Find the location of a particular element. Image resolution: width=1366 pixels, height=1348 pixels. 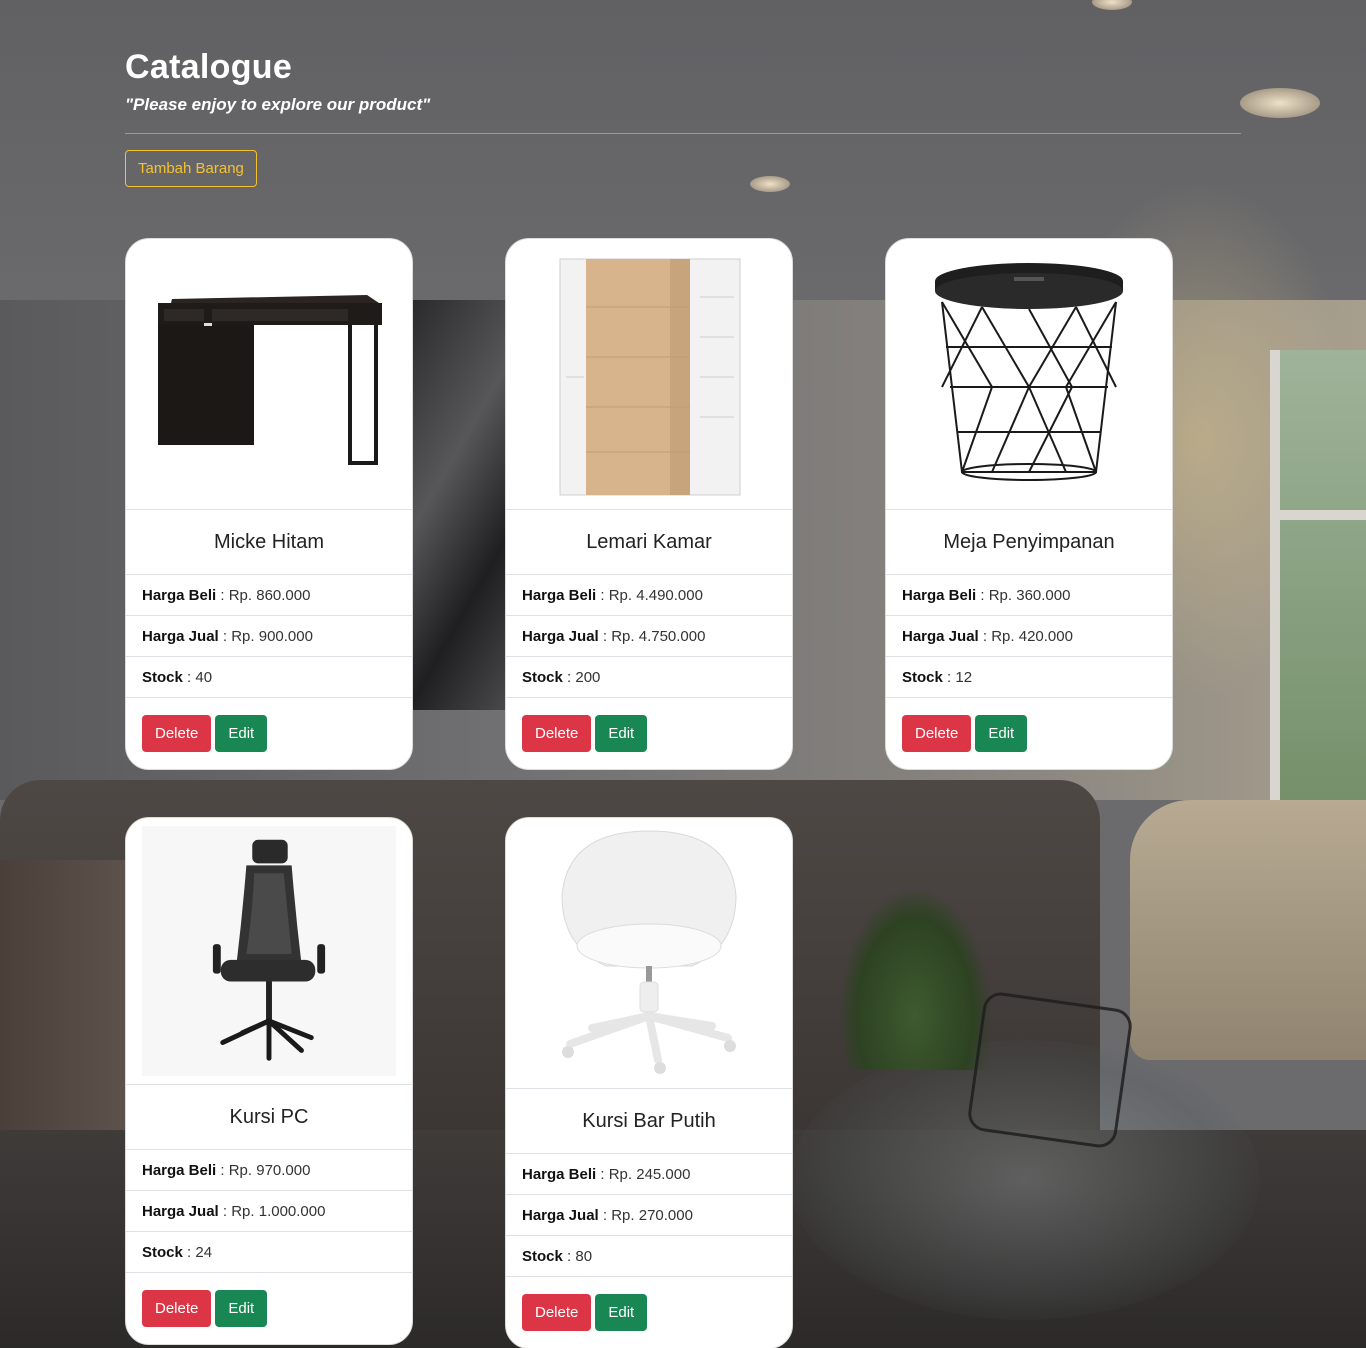

buy-price-row: Harga Beli : Rp. 360.000 is located at coordinates (1029, 595).